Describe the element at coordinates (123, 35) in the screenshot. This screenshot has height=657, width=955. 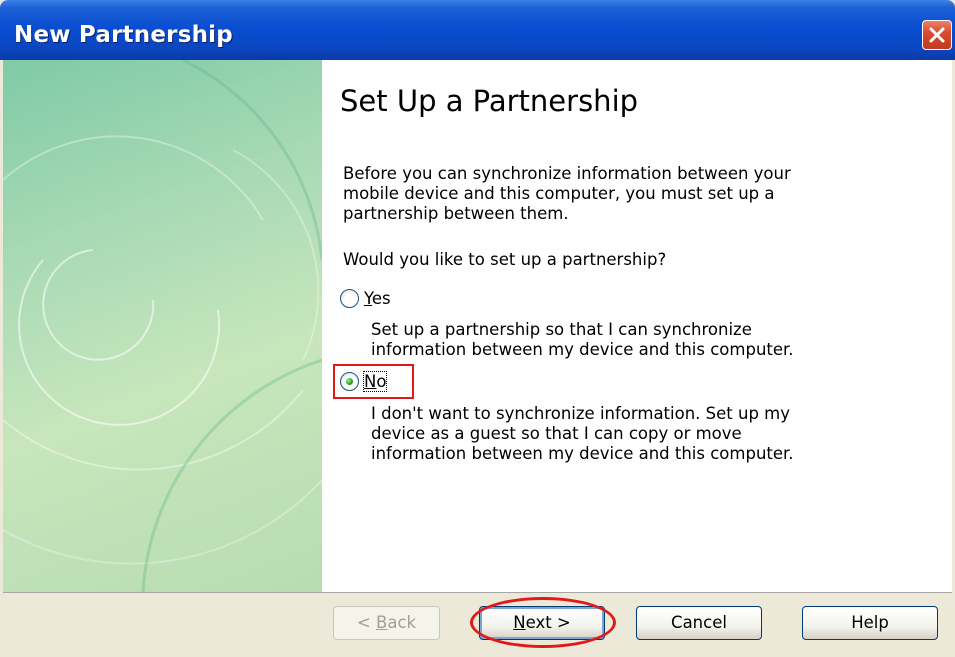
I see `window-title: New Partnership` at that location.